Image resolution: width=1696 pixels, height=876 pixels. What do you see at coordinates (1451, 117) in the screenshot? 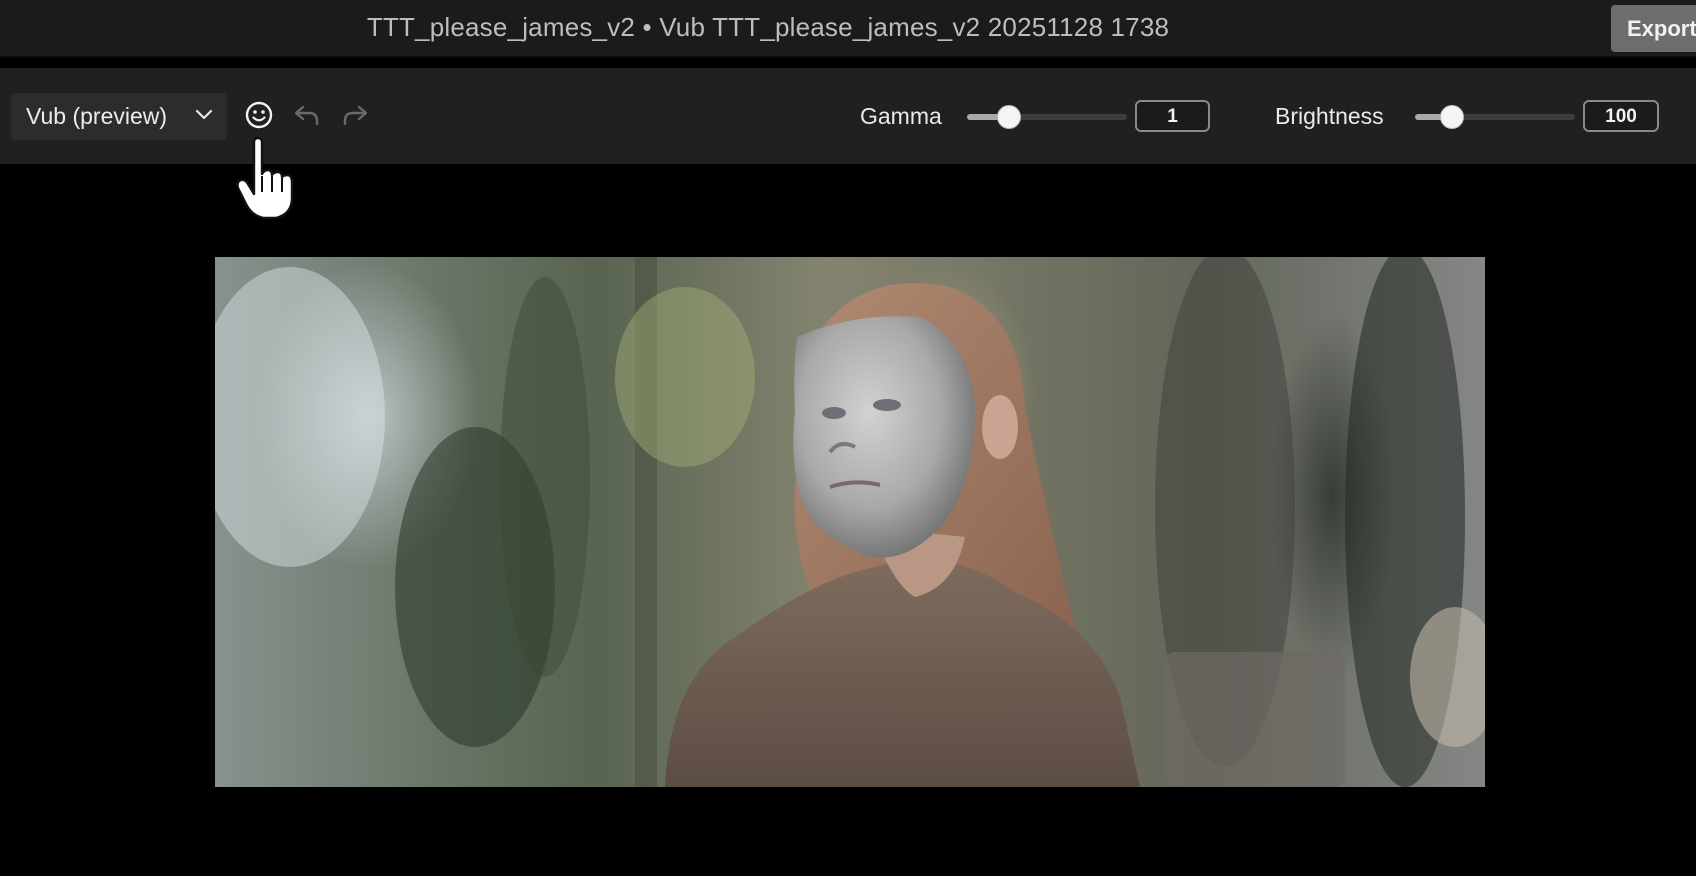
I see `brightness-slider-thumb` at bounding box center [1451, 117].